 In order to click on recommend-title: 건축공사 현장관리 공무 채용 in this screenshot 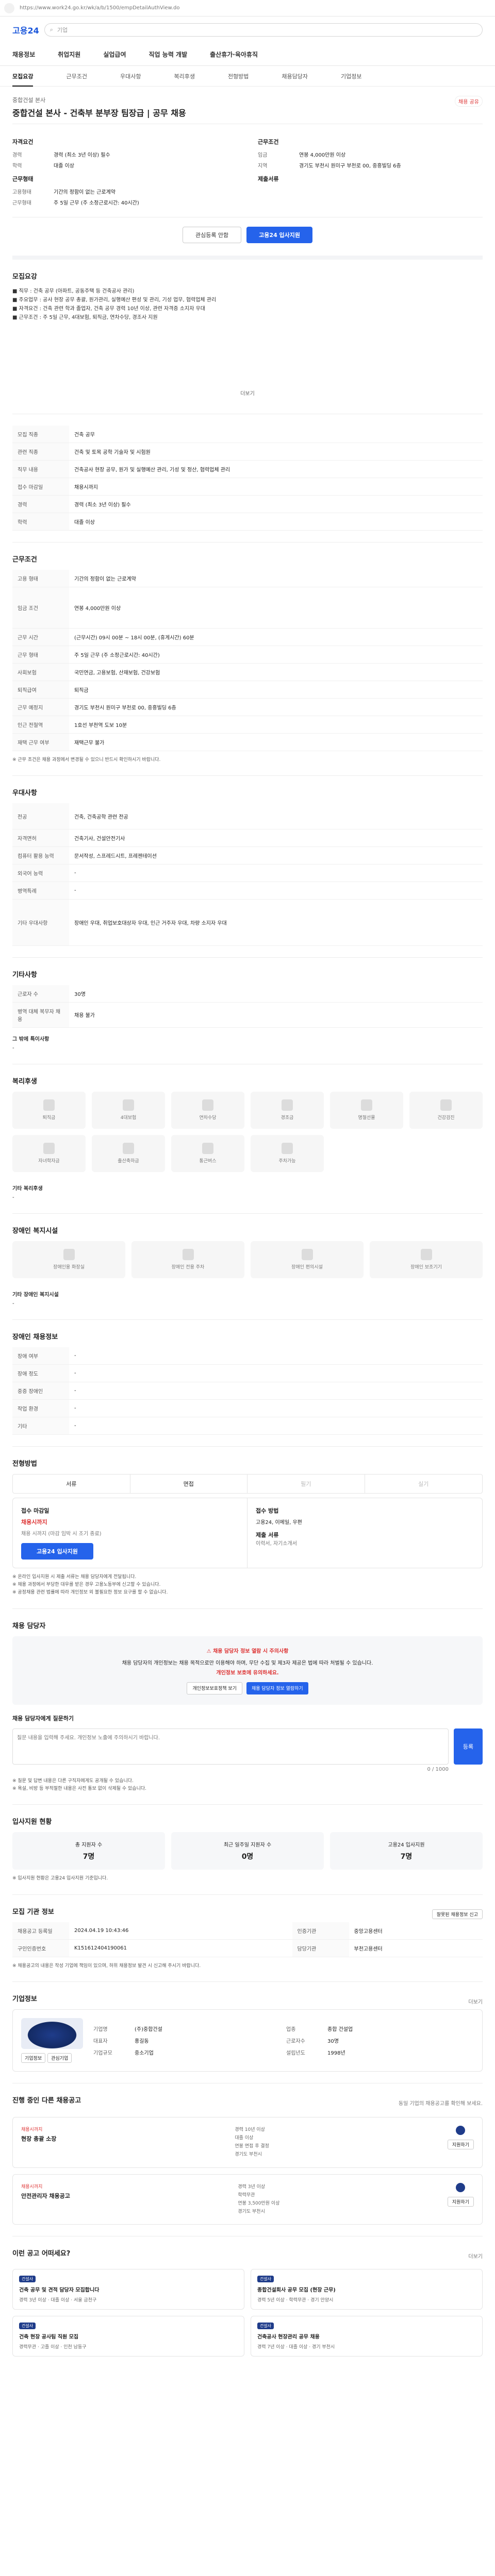, I will do `click(366, 2336)`.